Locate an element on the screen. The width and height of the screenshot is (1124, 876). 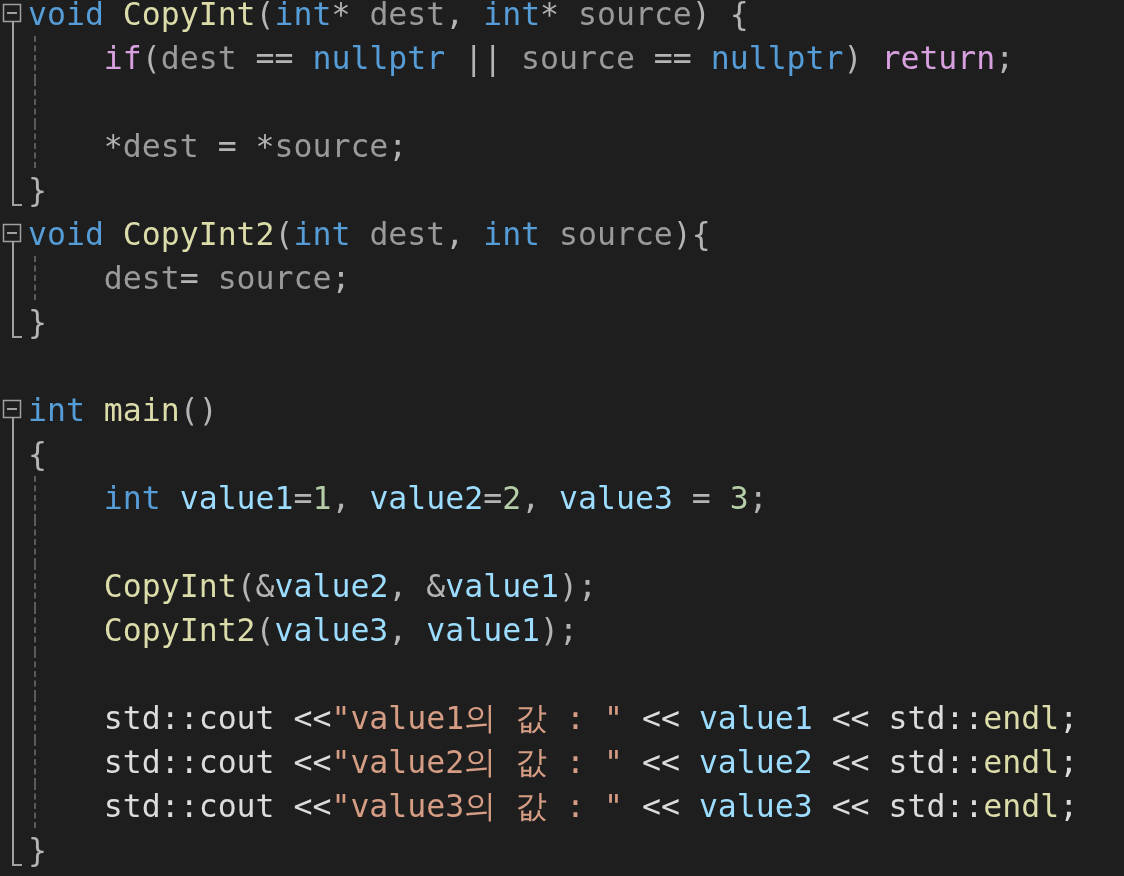
code-line: { is located at coordinates (37, 454).